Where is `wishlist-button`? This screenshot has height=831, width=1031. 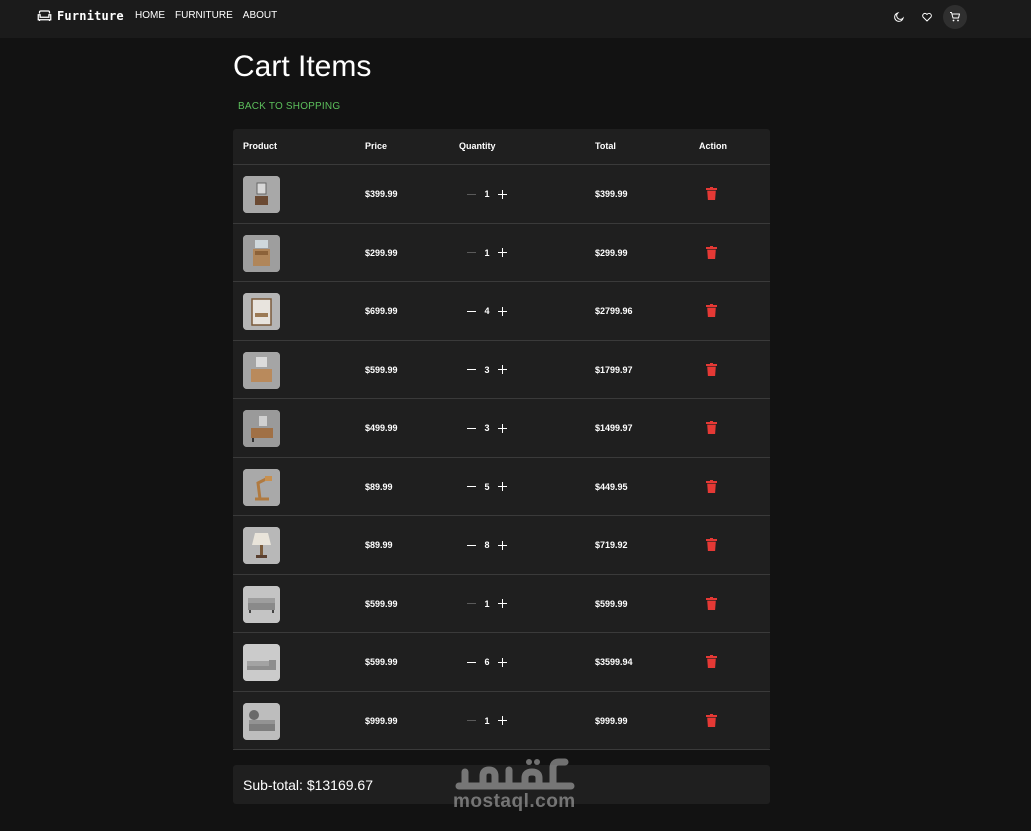
wishlist-button is located at coordinates (927, 17).